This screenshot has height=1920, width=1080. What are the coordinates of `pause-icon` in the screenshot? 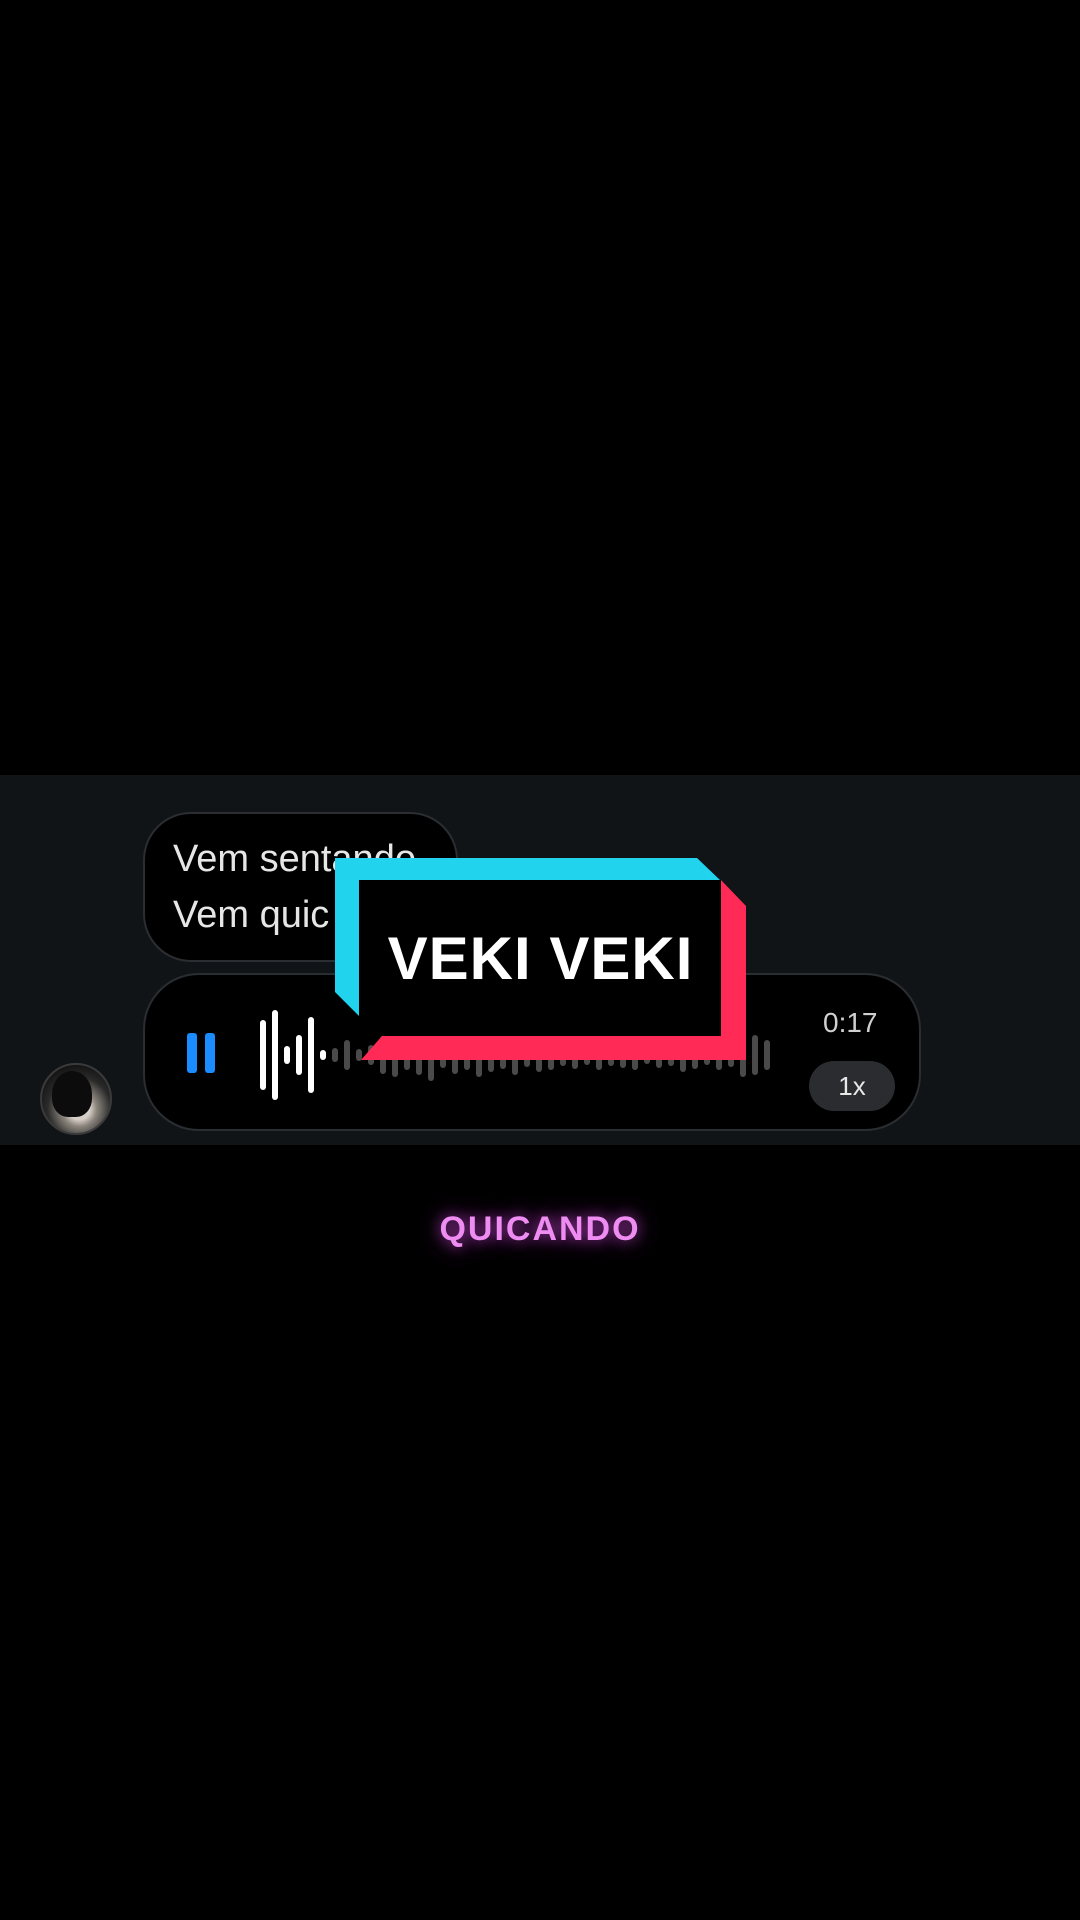 It's located at (201, 1053).